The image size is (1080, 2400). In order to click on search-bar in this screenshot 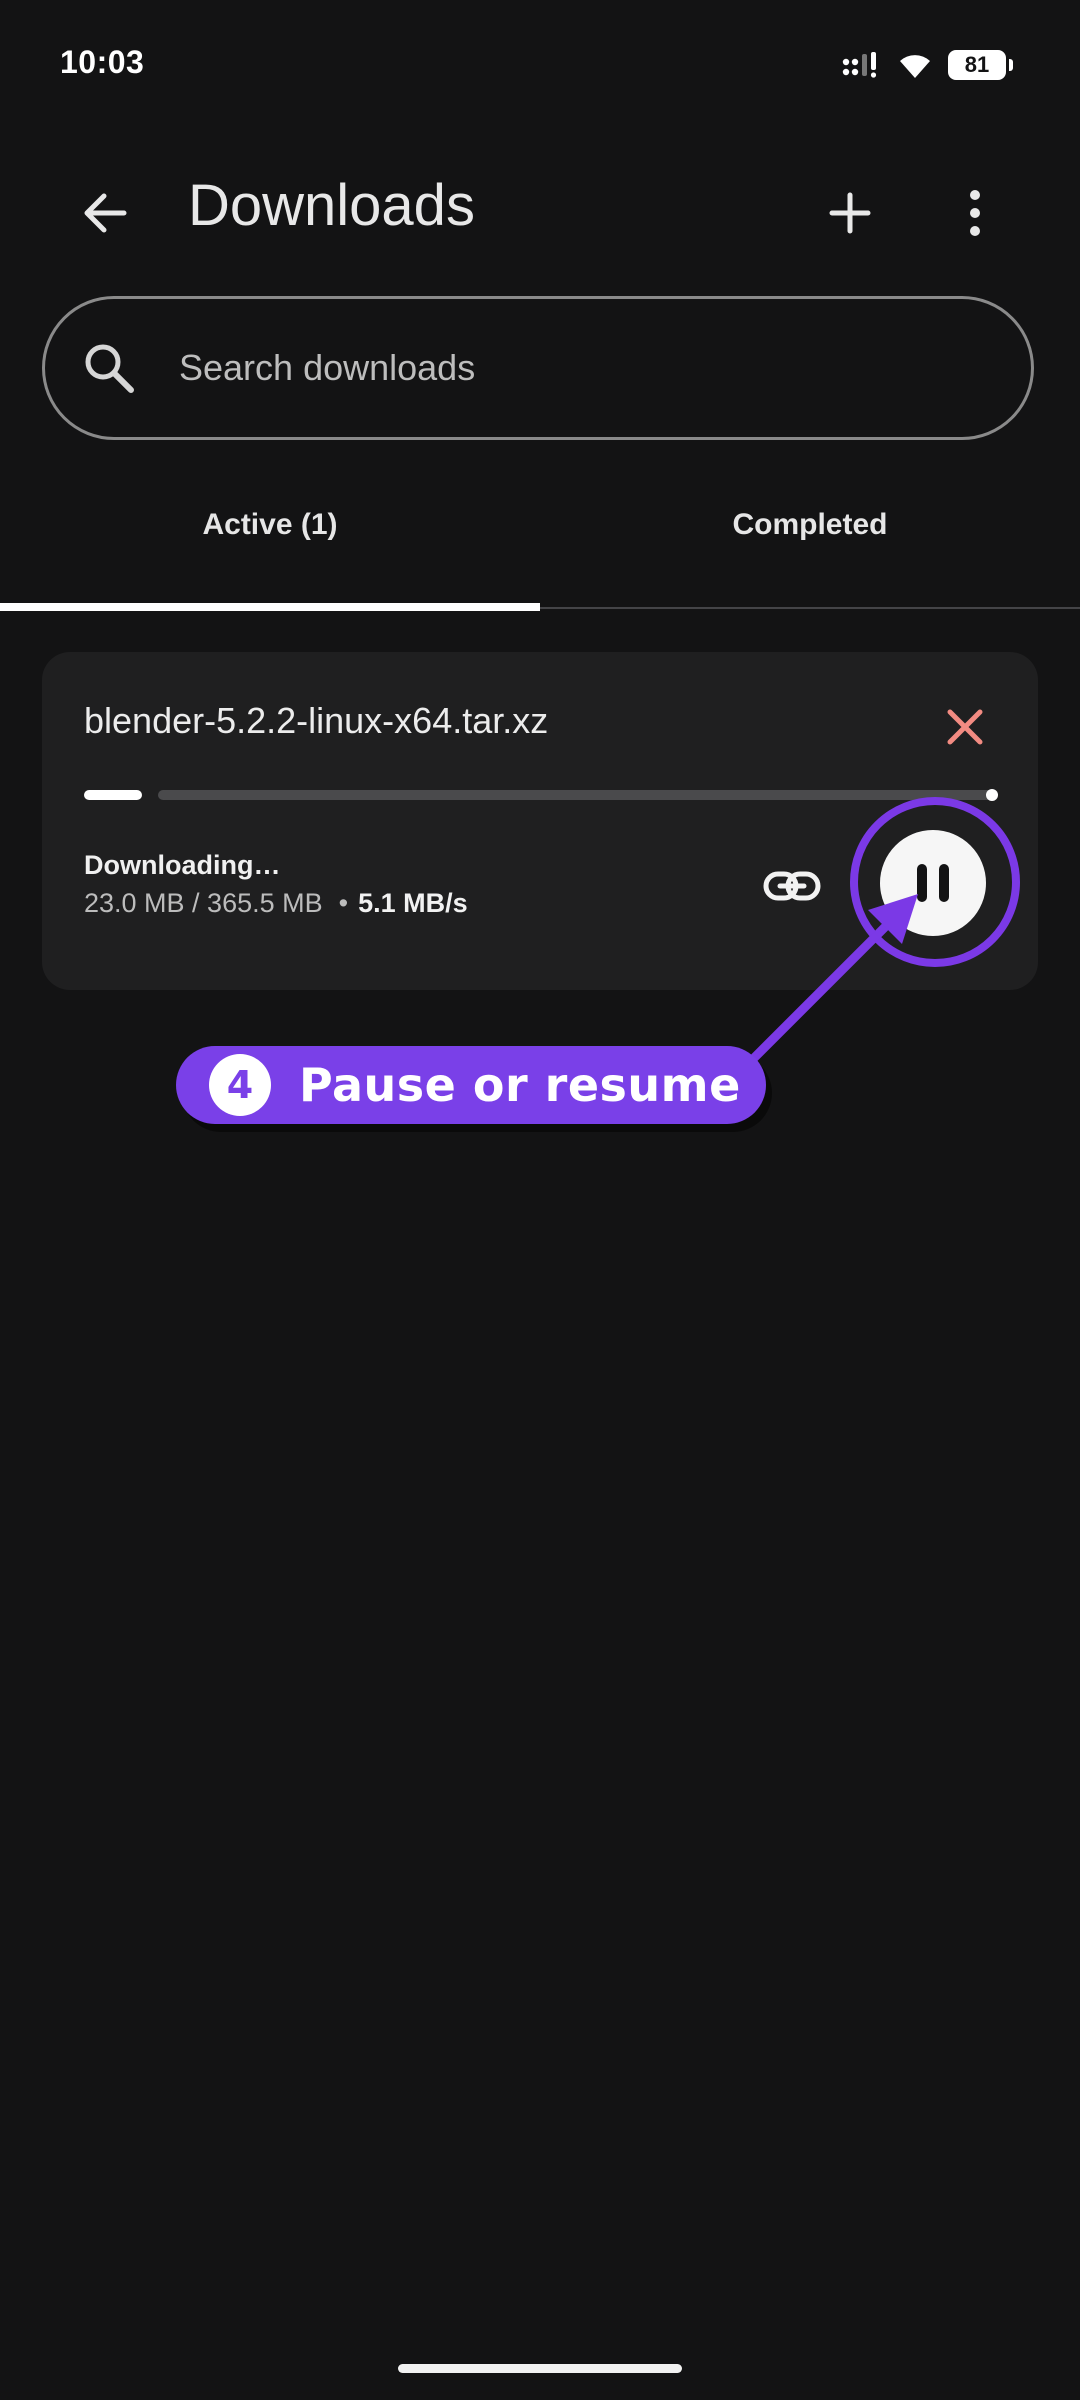, I will do `click(538, 368)`.